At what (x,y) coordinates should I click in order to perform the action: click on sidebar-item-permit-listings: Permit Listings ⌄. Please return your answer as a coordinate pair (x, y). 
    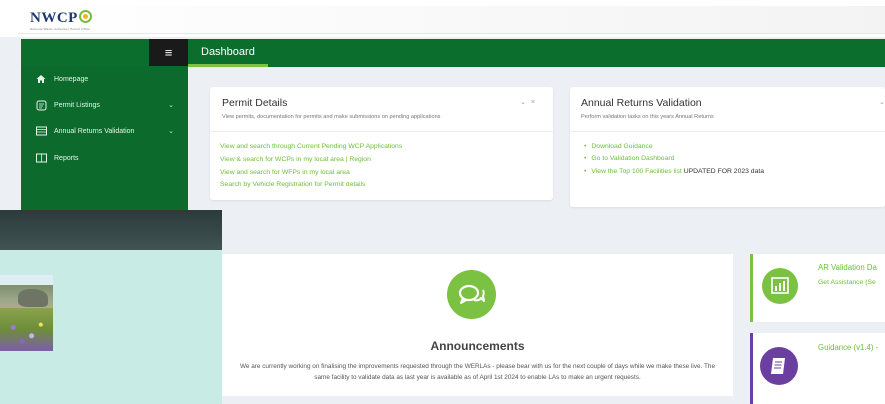
    Looking at the image, I should click on (104, 106).